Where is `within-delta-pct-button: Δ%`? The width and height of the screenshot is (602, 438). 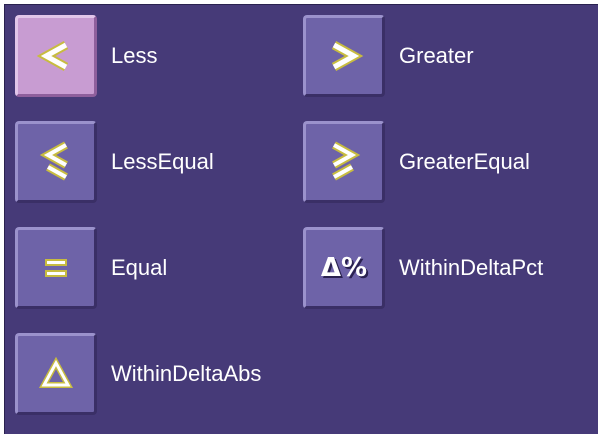 within-delta-pct-button: Δ% is located at coordinates (344, 268).